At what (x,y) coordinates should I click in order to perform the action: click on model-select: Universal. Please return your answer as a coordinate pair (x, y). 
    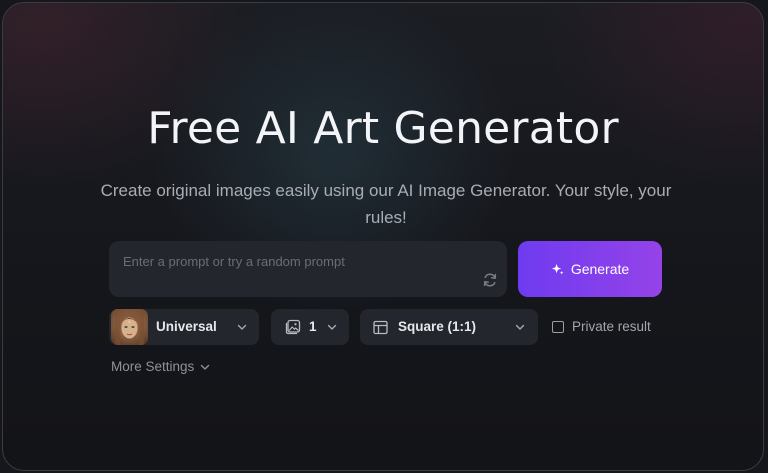
    Looking at the image, I should click on (184, 327).